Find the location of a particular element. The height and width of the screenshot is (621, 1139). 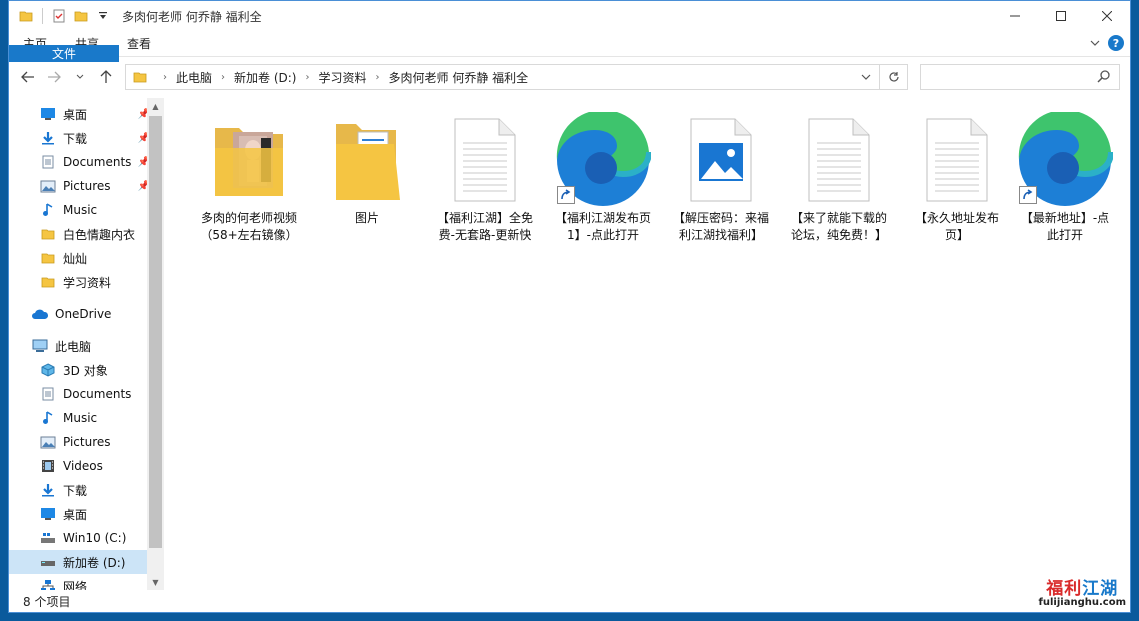

item-count: 8 个项目 is located at coordinates (47, 601).